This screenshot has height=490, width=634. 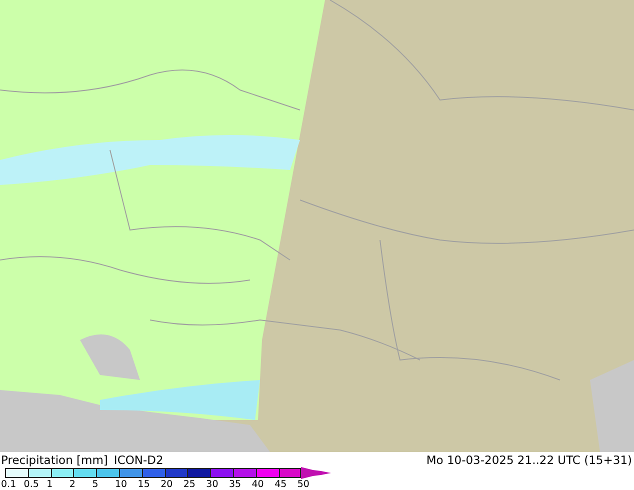 I want to click on tick-label: 1, so click(x=50, y=484).